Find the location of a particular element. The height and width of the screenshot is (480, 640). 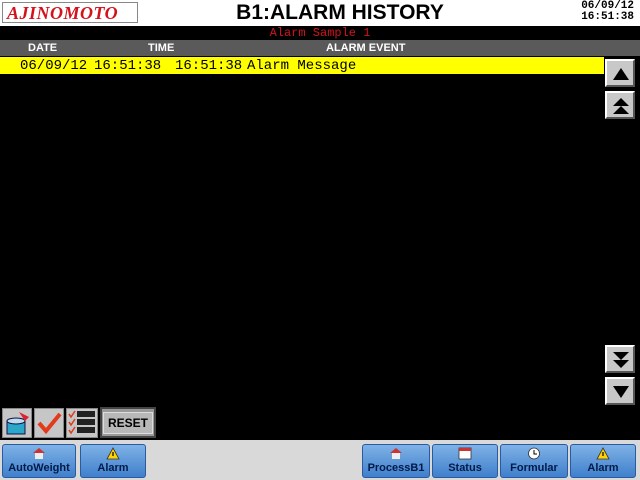

current-time: 16:51:38 is located at coordinates (607, 17).